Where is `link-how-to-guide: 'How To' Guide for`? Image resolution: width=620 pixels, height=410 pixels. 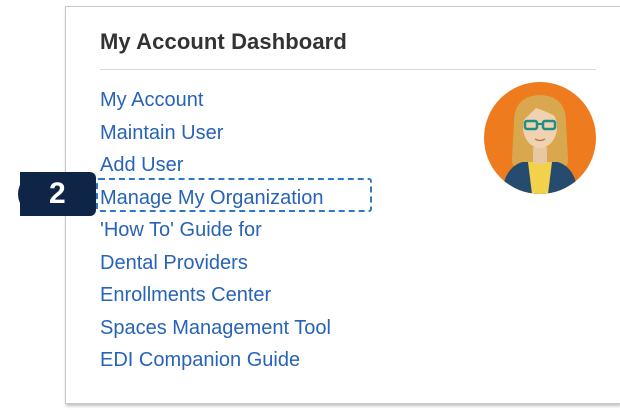 link-how-to-guide: 'How To' Guide for is located at coordinates (215, 233).